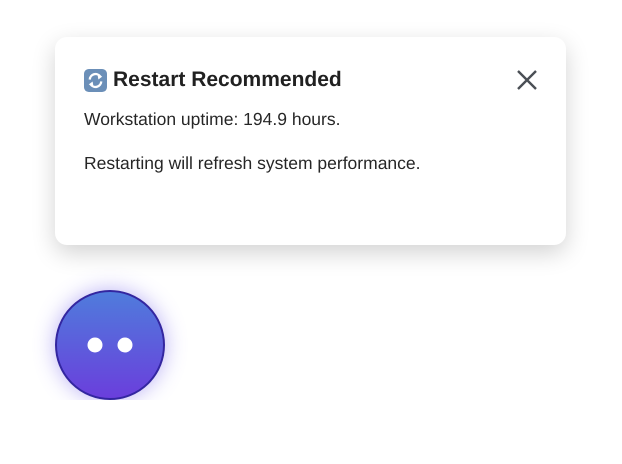 Image resolution: width=622 pixels, height=464 pixels. Describe the element at coordinates (527, 80) in the screenshot. I see `close-button` at that location.